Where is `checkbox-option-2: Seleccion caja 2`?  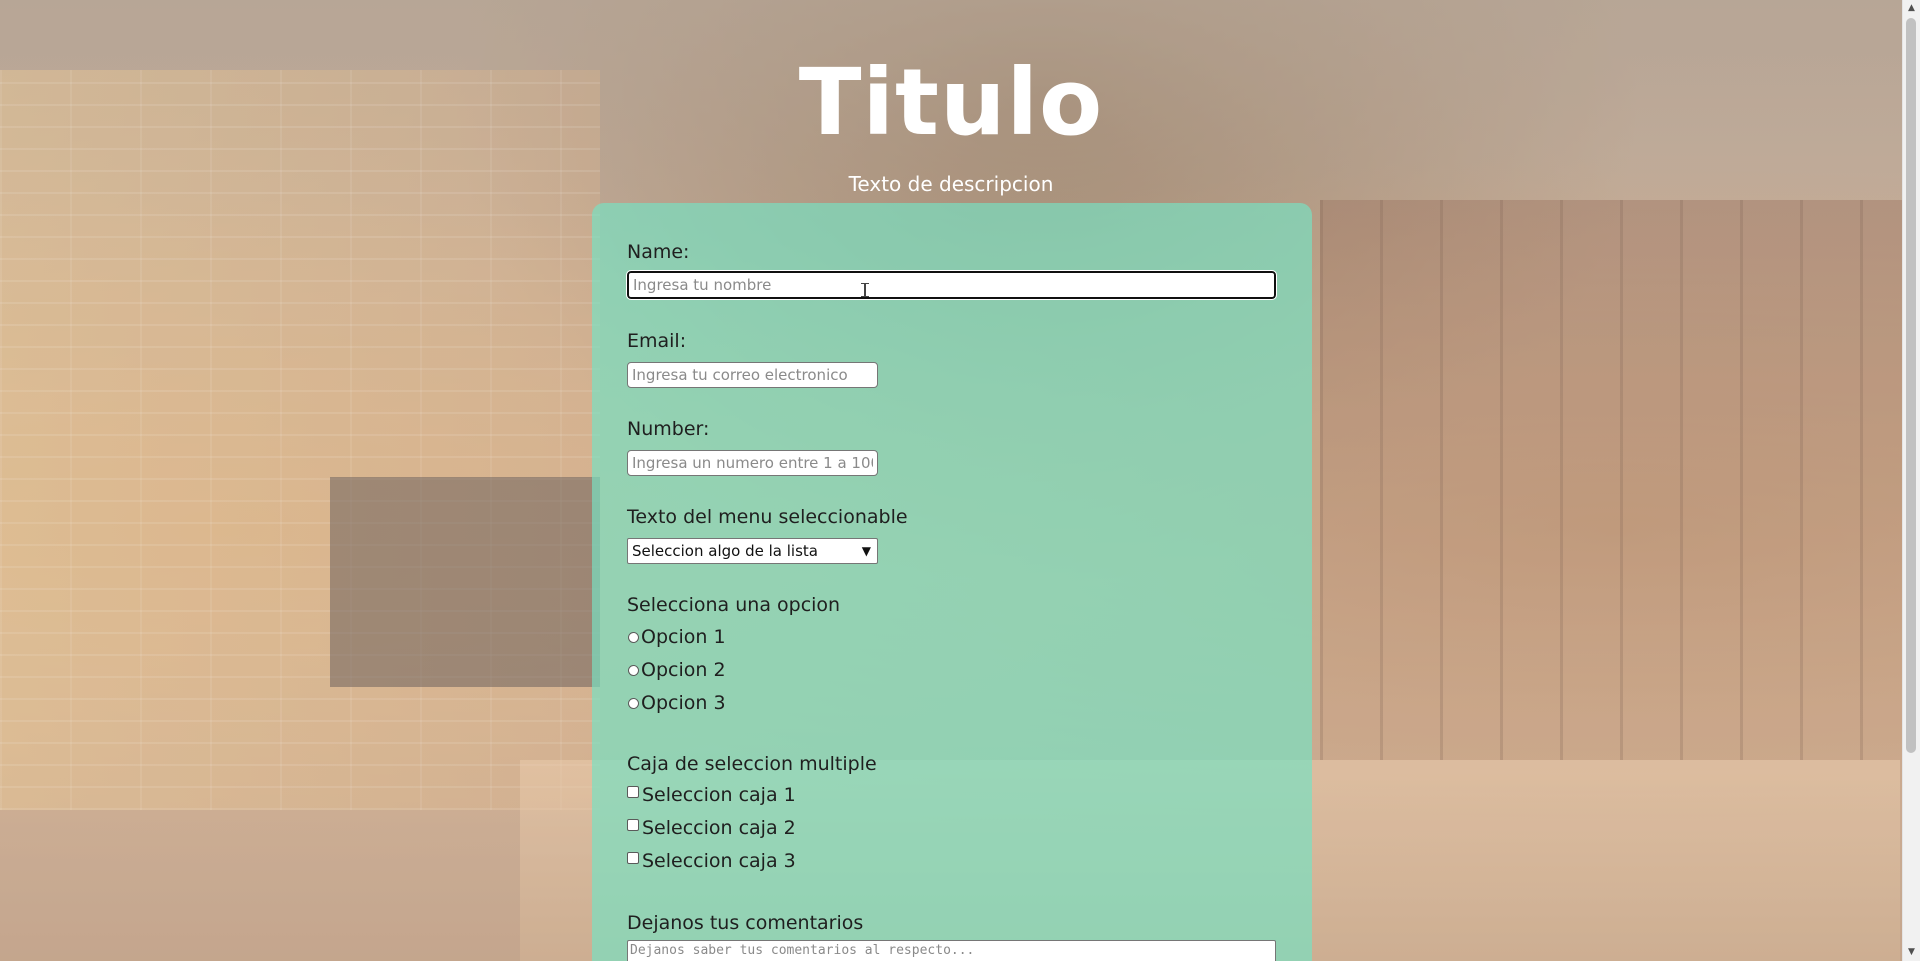 checkbox-option-2: Seleccion caja 2 is located at coordinates (711, 828).